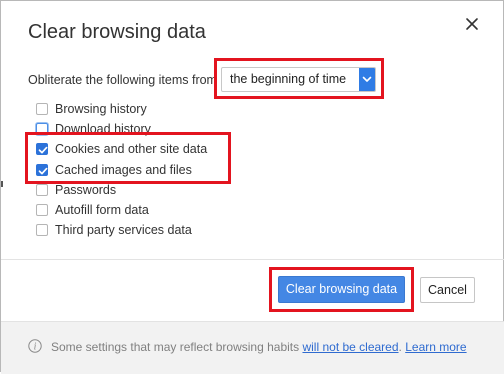  What do you see at coordinates (101, 109) in the screenshot?
I see `option-label: Browsing history` at bounding box center [101, 109].